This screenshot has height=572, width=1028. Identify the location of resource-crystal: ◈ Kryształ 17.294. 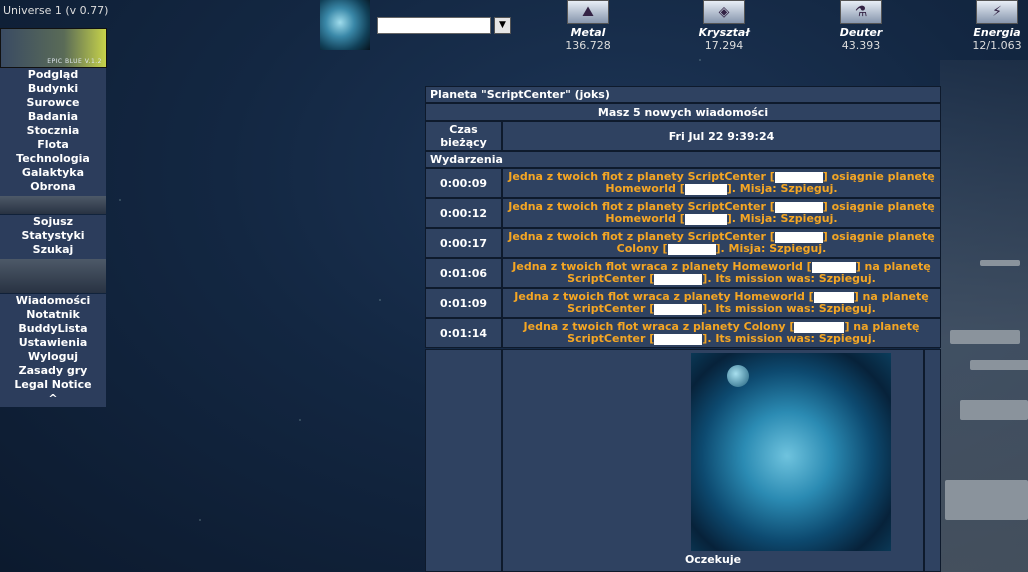
(724, 26).